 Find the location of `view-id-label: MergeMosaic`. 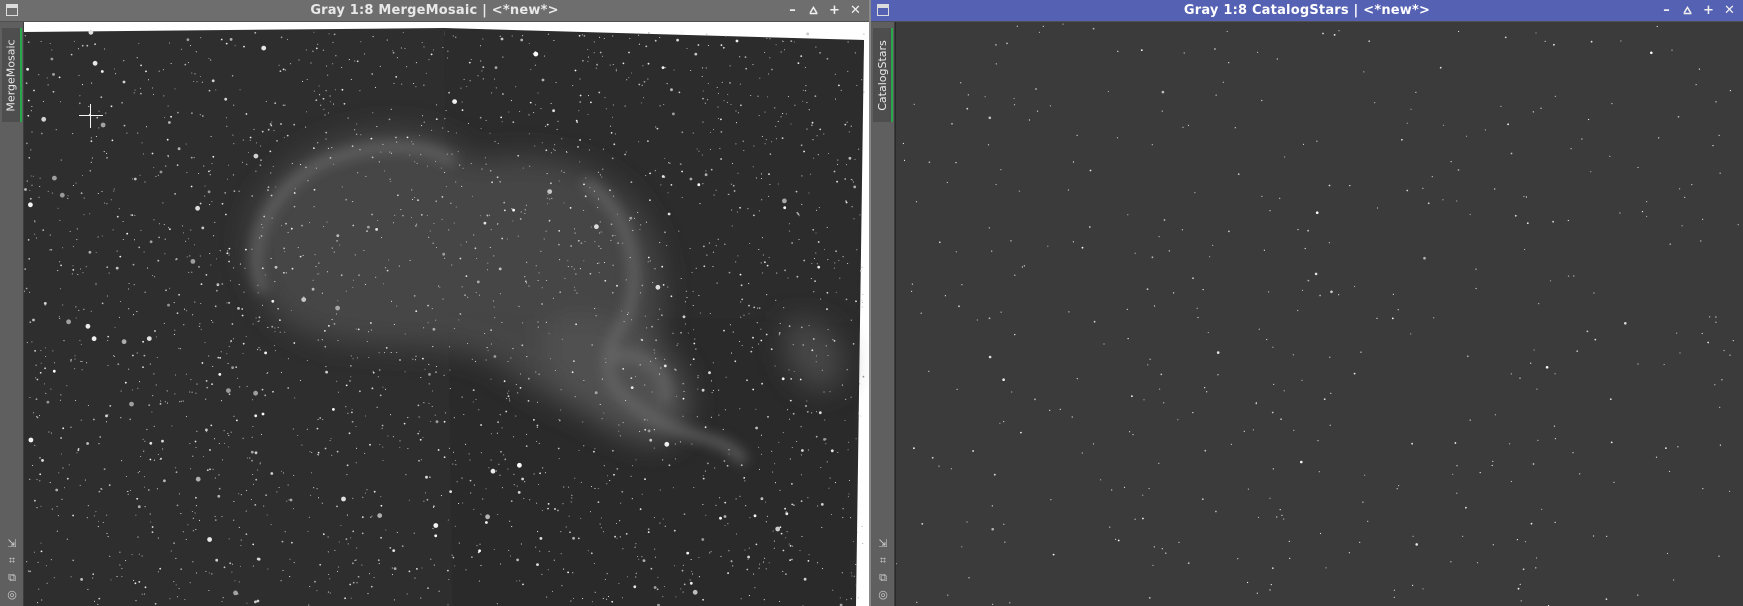

view-id-label: MergeMosaic is located at coordinates (11, 75).